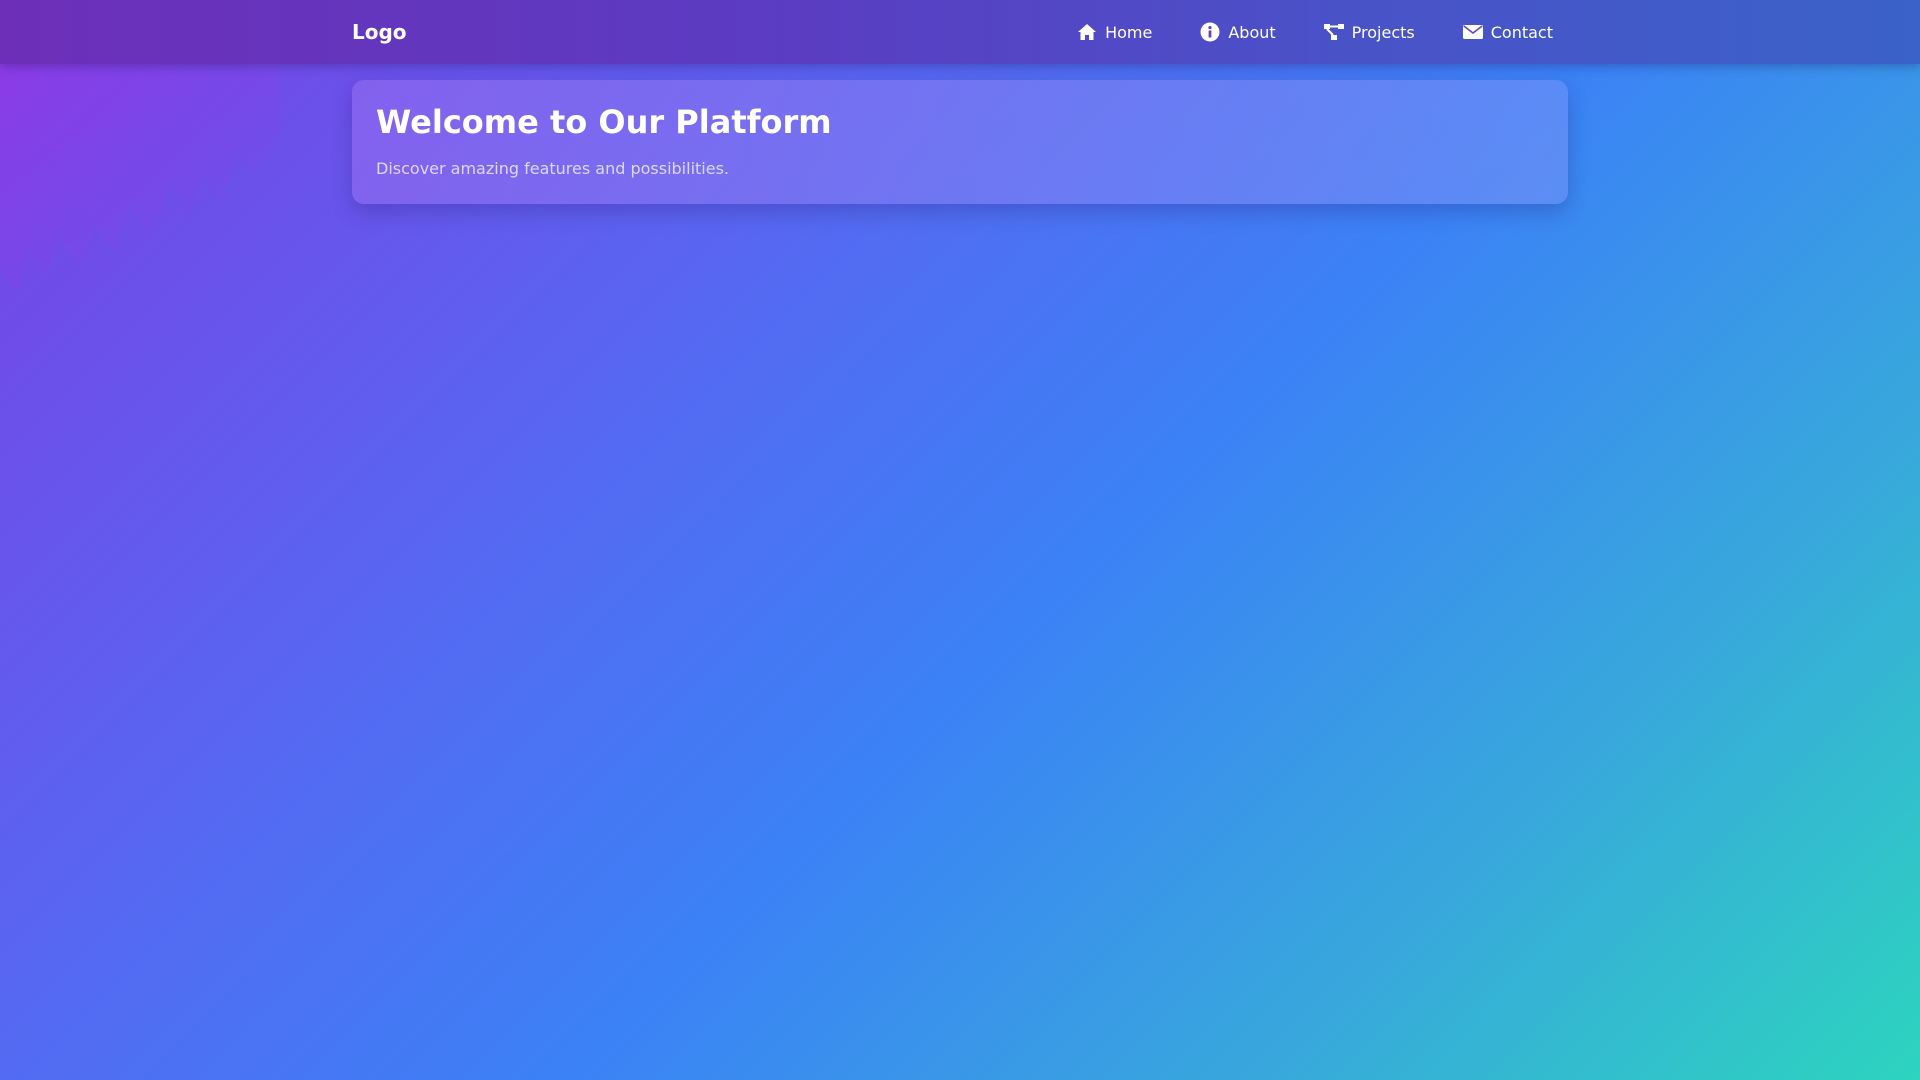  I want to click on info-icon, so click(1210, 32).